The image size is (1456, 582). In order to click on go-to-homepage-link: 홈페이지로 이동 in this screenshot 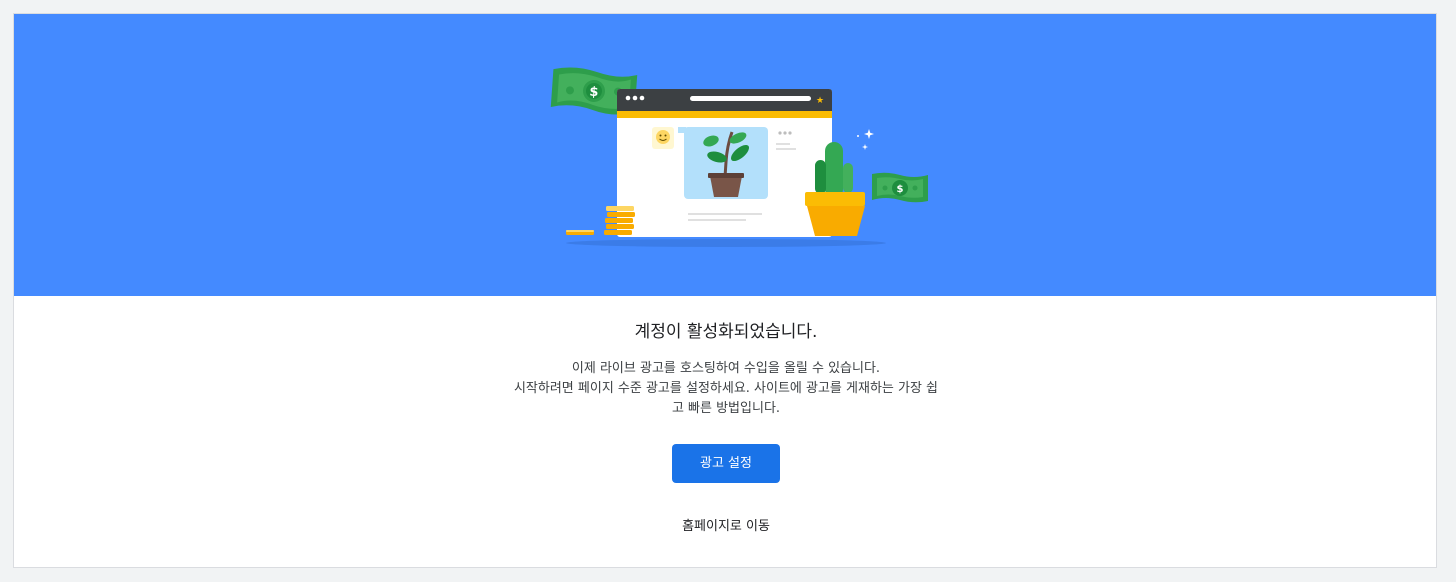, I will do `click(726, 526)`.